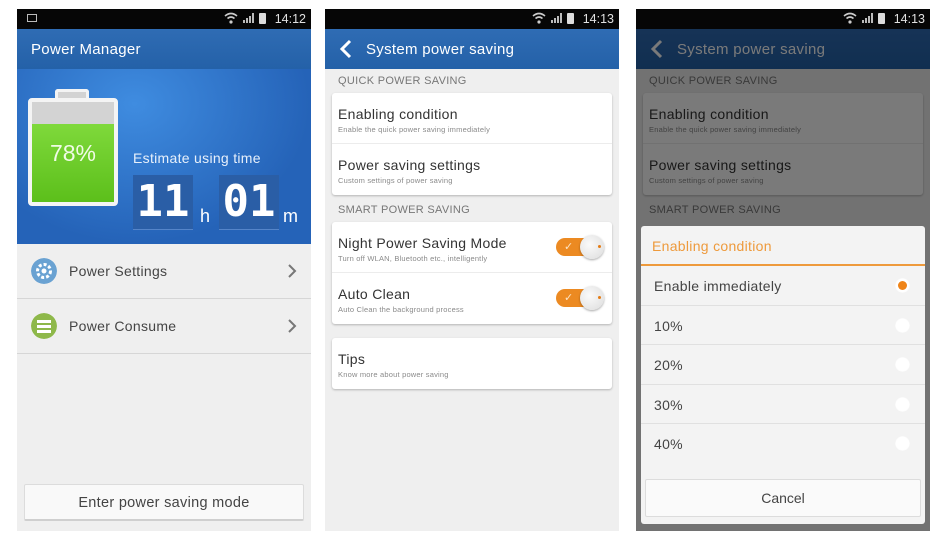 The image size is (950, 550). I want to click on menu-label: Power Consume, so click(123, 326).